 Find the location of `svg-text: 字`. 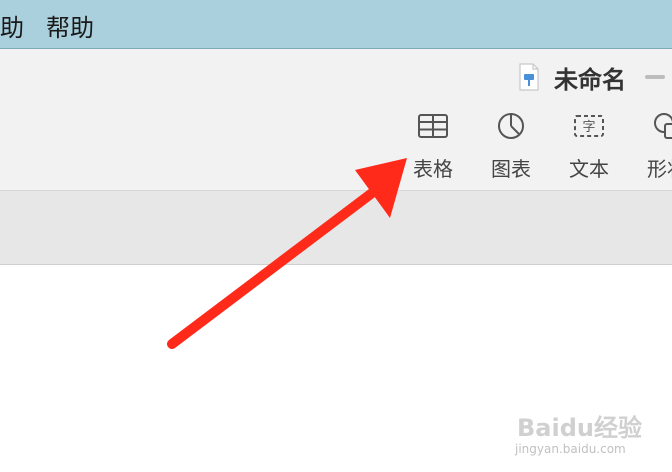

svg-text: 字 is located at coordinates (588, 127).